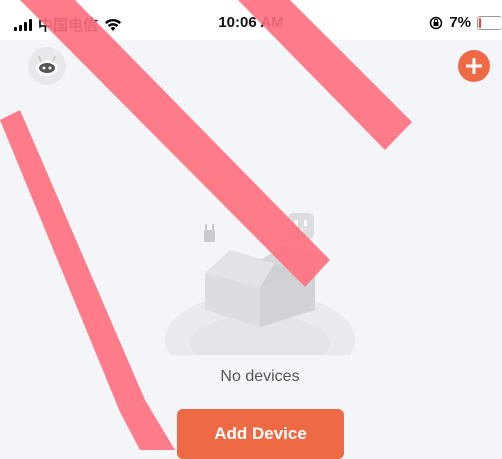 This screenshot has height=459, width=502. I want to click on robot-face-icon, so click(47, 66).